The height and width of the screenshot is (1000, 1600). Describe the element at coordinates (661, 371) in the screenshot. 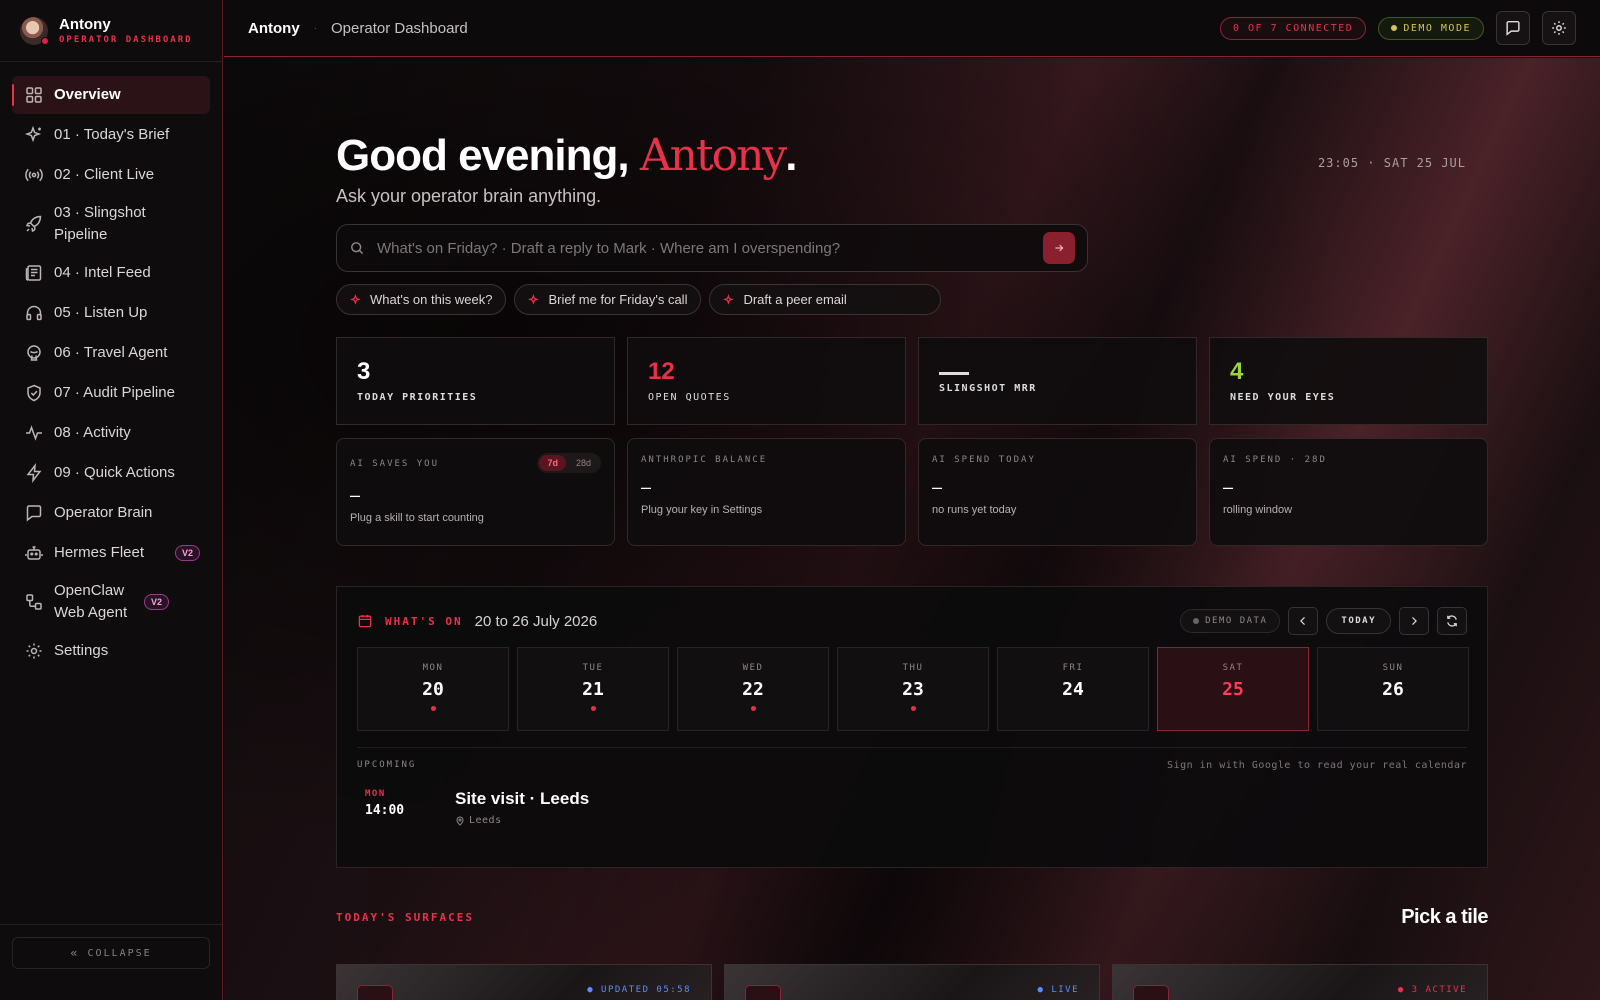

I see `stat-value: 12` at that location.